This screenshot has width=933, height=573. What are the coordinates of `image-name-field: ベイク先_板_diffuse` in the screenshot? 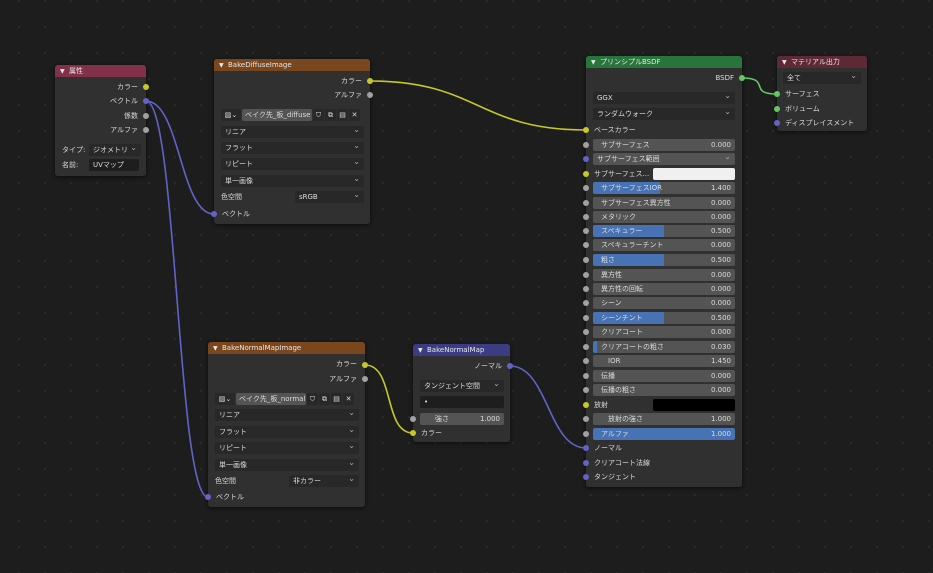 It's located at (277, 115).